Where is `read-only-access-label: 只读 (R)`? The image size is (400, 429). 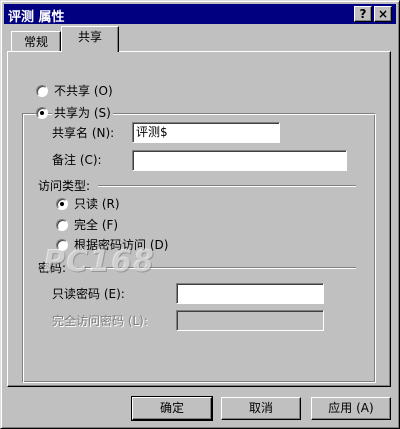
read-only-access-label: 只读 (R) is located at coordinates (97, 204).